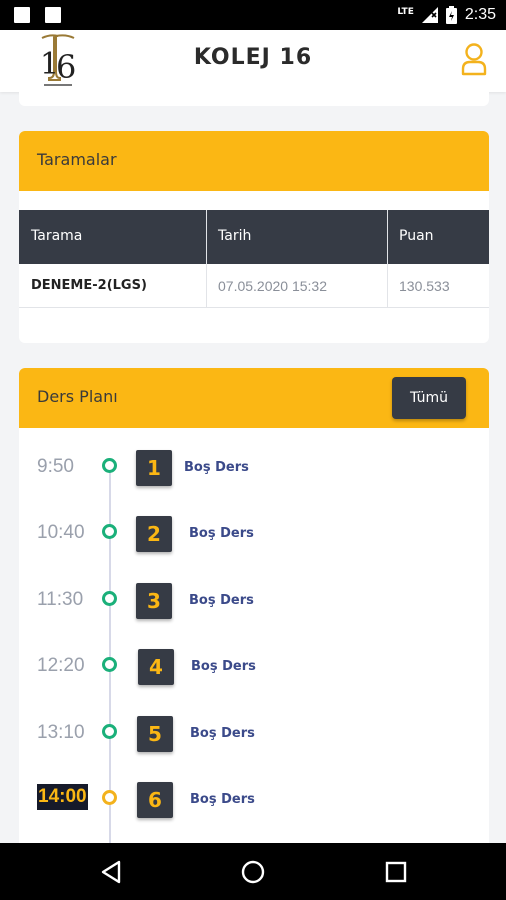 The width and height of the screenshot is (506, 900). Describe the element at coordinates (61, 665) in the screenshot. I see `lesson-time: 12:20` at that location.